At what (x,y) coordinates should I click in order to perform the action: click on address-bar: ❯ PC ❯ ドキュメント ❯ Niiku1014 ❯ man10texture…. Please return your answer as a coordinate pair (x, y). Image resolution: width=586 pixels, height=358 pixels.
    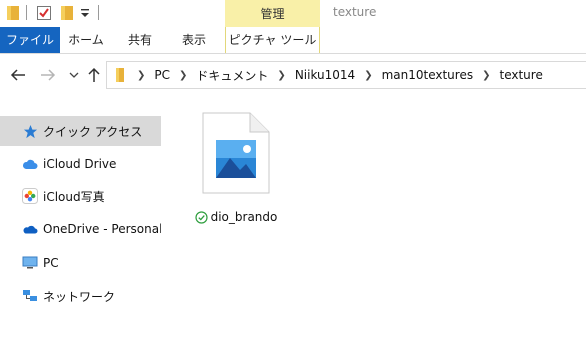
    Looking at the image, I should click on (346, 75).